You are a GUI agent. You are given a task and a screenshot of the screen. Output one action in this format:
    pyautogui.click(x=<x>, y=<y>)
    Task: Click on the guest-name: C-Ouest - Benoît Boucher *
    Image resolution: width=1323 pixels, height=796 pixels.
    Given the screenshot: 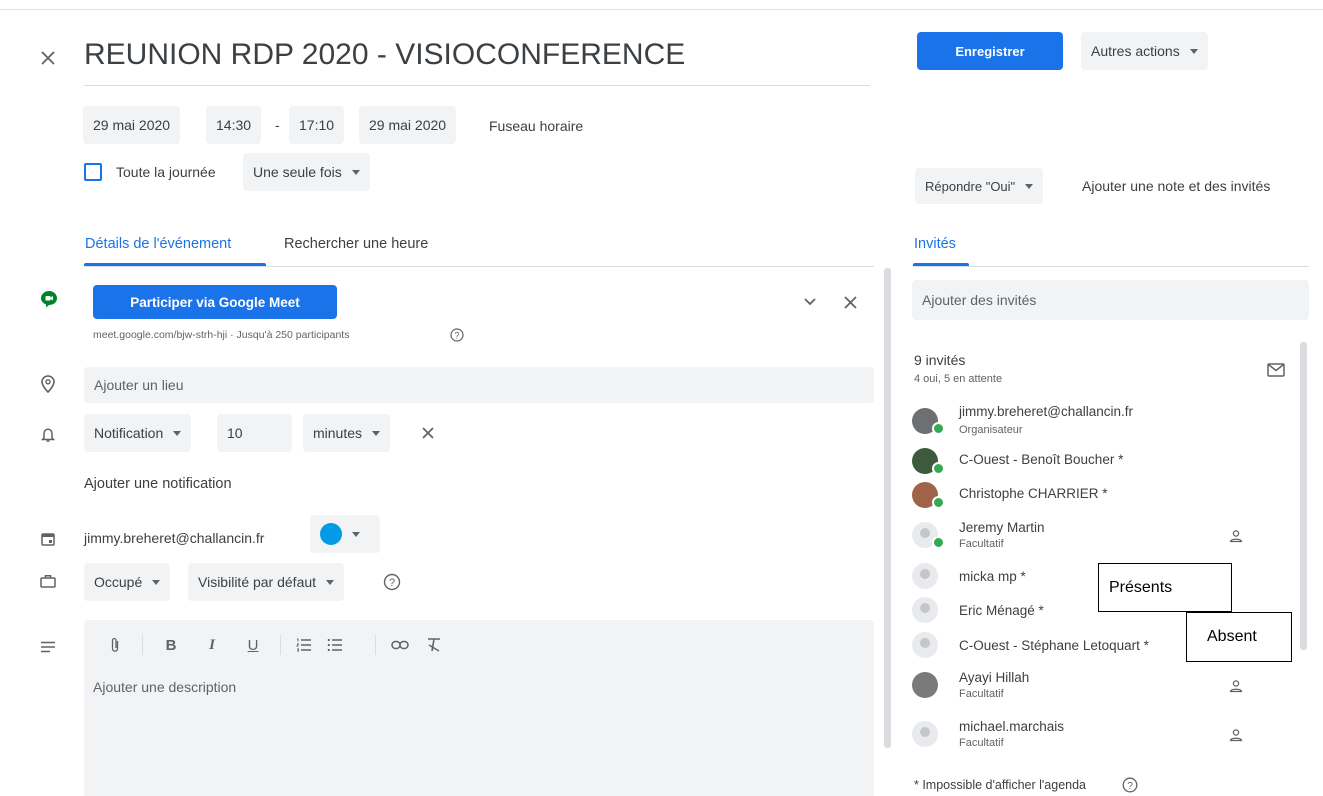 What is the action you would take?
    pyautogui.click(x=1041, y=459)
    